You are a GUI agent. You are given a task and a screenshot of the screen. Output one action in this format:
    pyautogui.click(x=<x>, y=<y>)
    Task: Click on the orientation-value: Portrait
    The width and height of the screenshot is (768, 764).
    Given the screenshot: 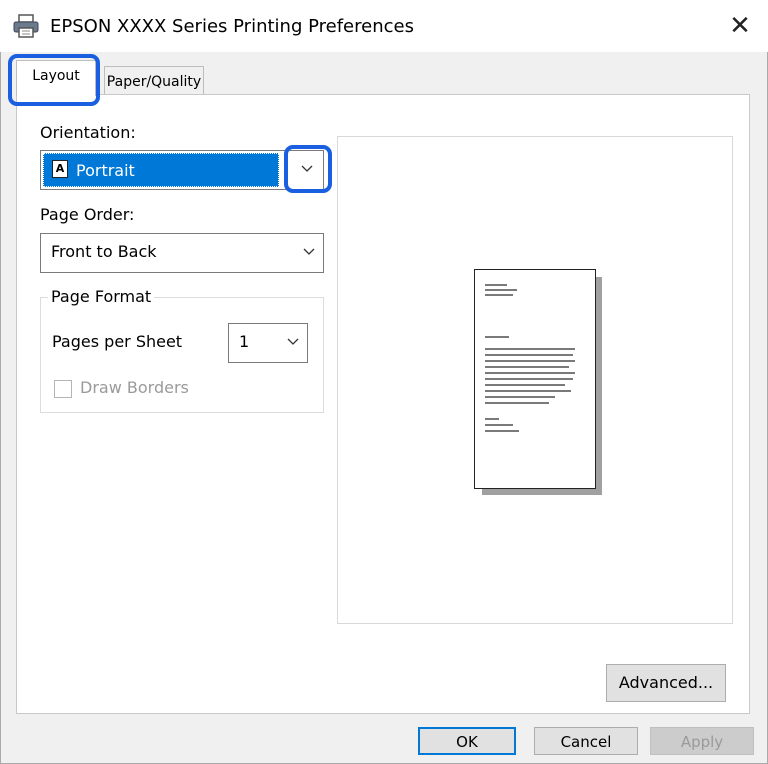 What is the action you would take?
    pyautogui.click(x=105, y=170)
    